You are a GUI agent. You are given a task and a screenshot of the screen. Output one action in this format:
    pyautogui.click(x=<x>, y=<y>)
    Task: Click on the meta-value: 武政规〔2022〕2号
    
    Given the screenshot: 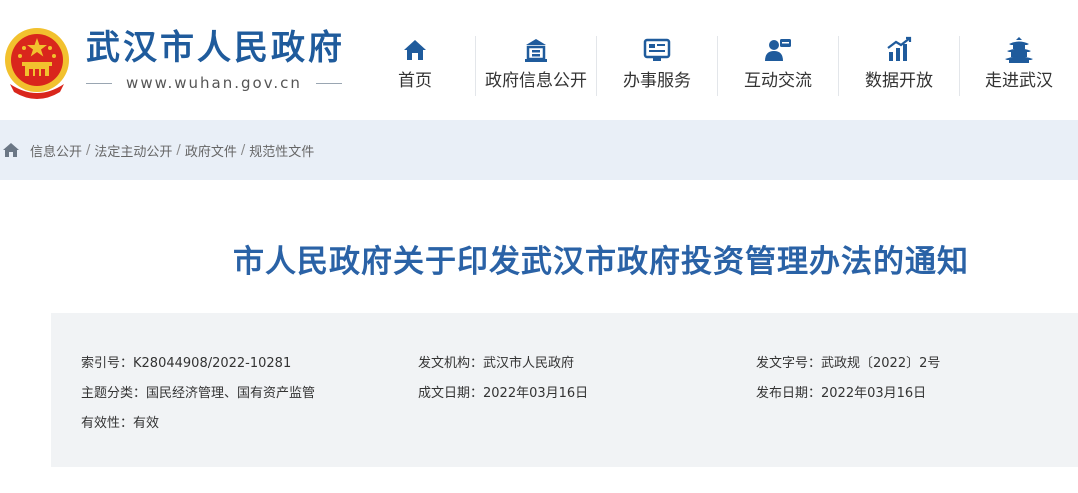 What is the action you would take?
    pyautogui.click(x=881, y=363)
    